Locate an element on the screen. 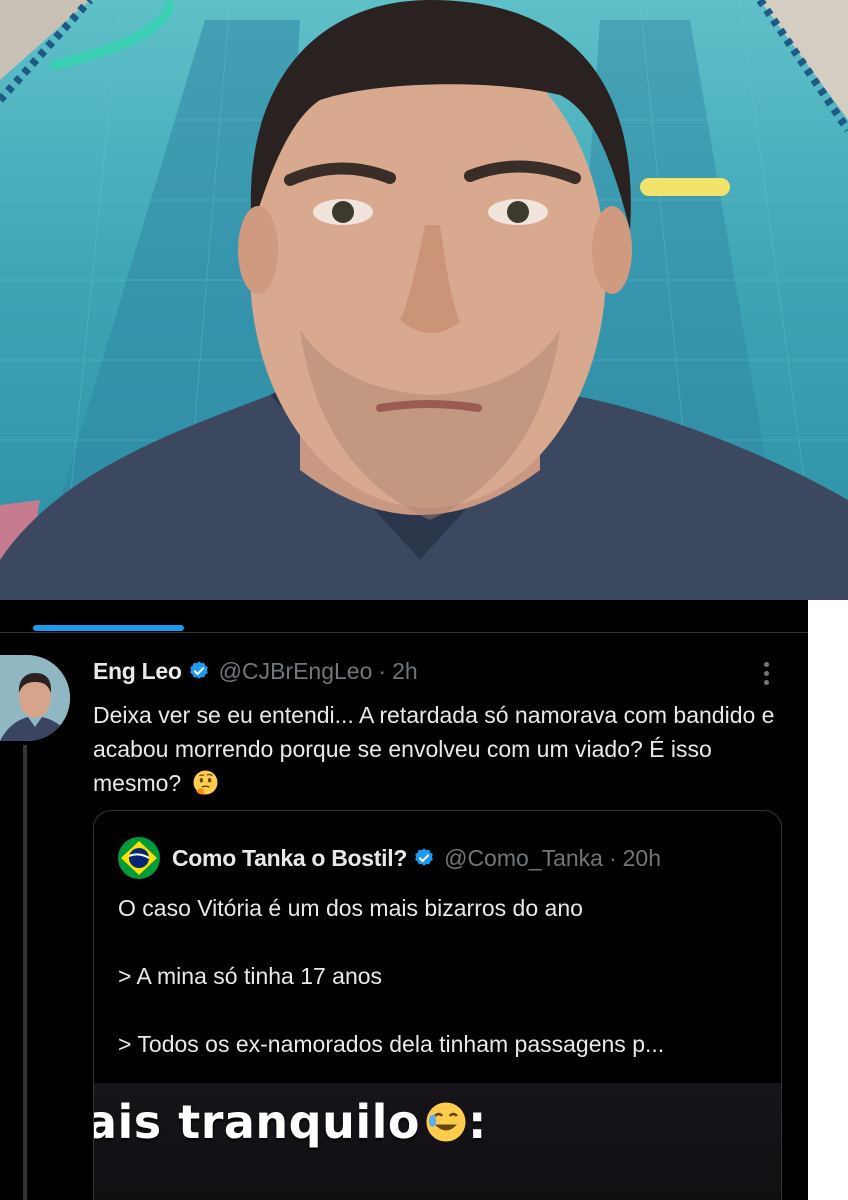 This screenshot has height=1200, width=848. tweet-header: Eng Leo @CJBrEngLeo · 2h is located at coordinates (255, 671).